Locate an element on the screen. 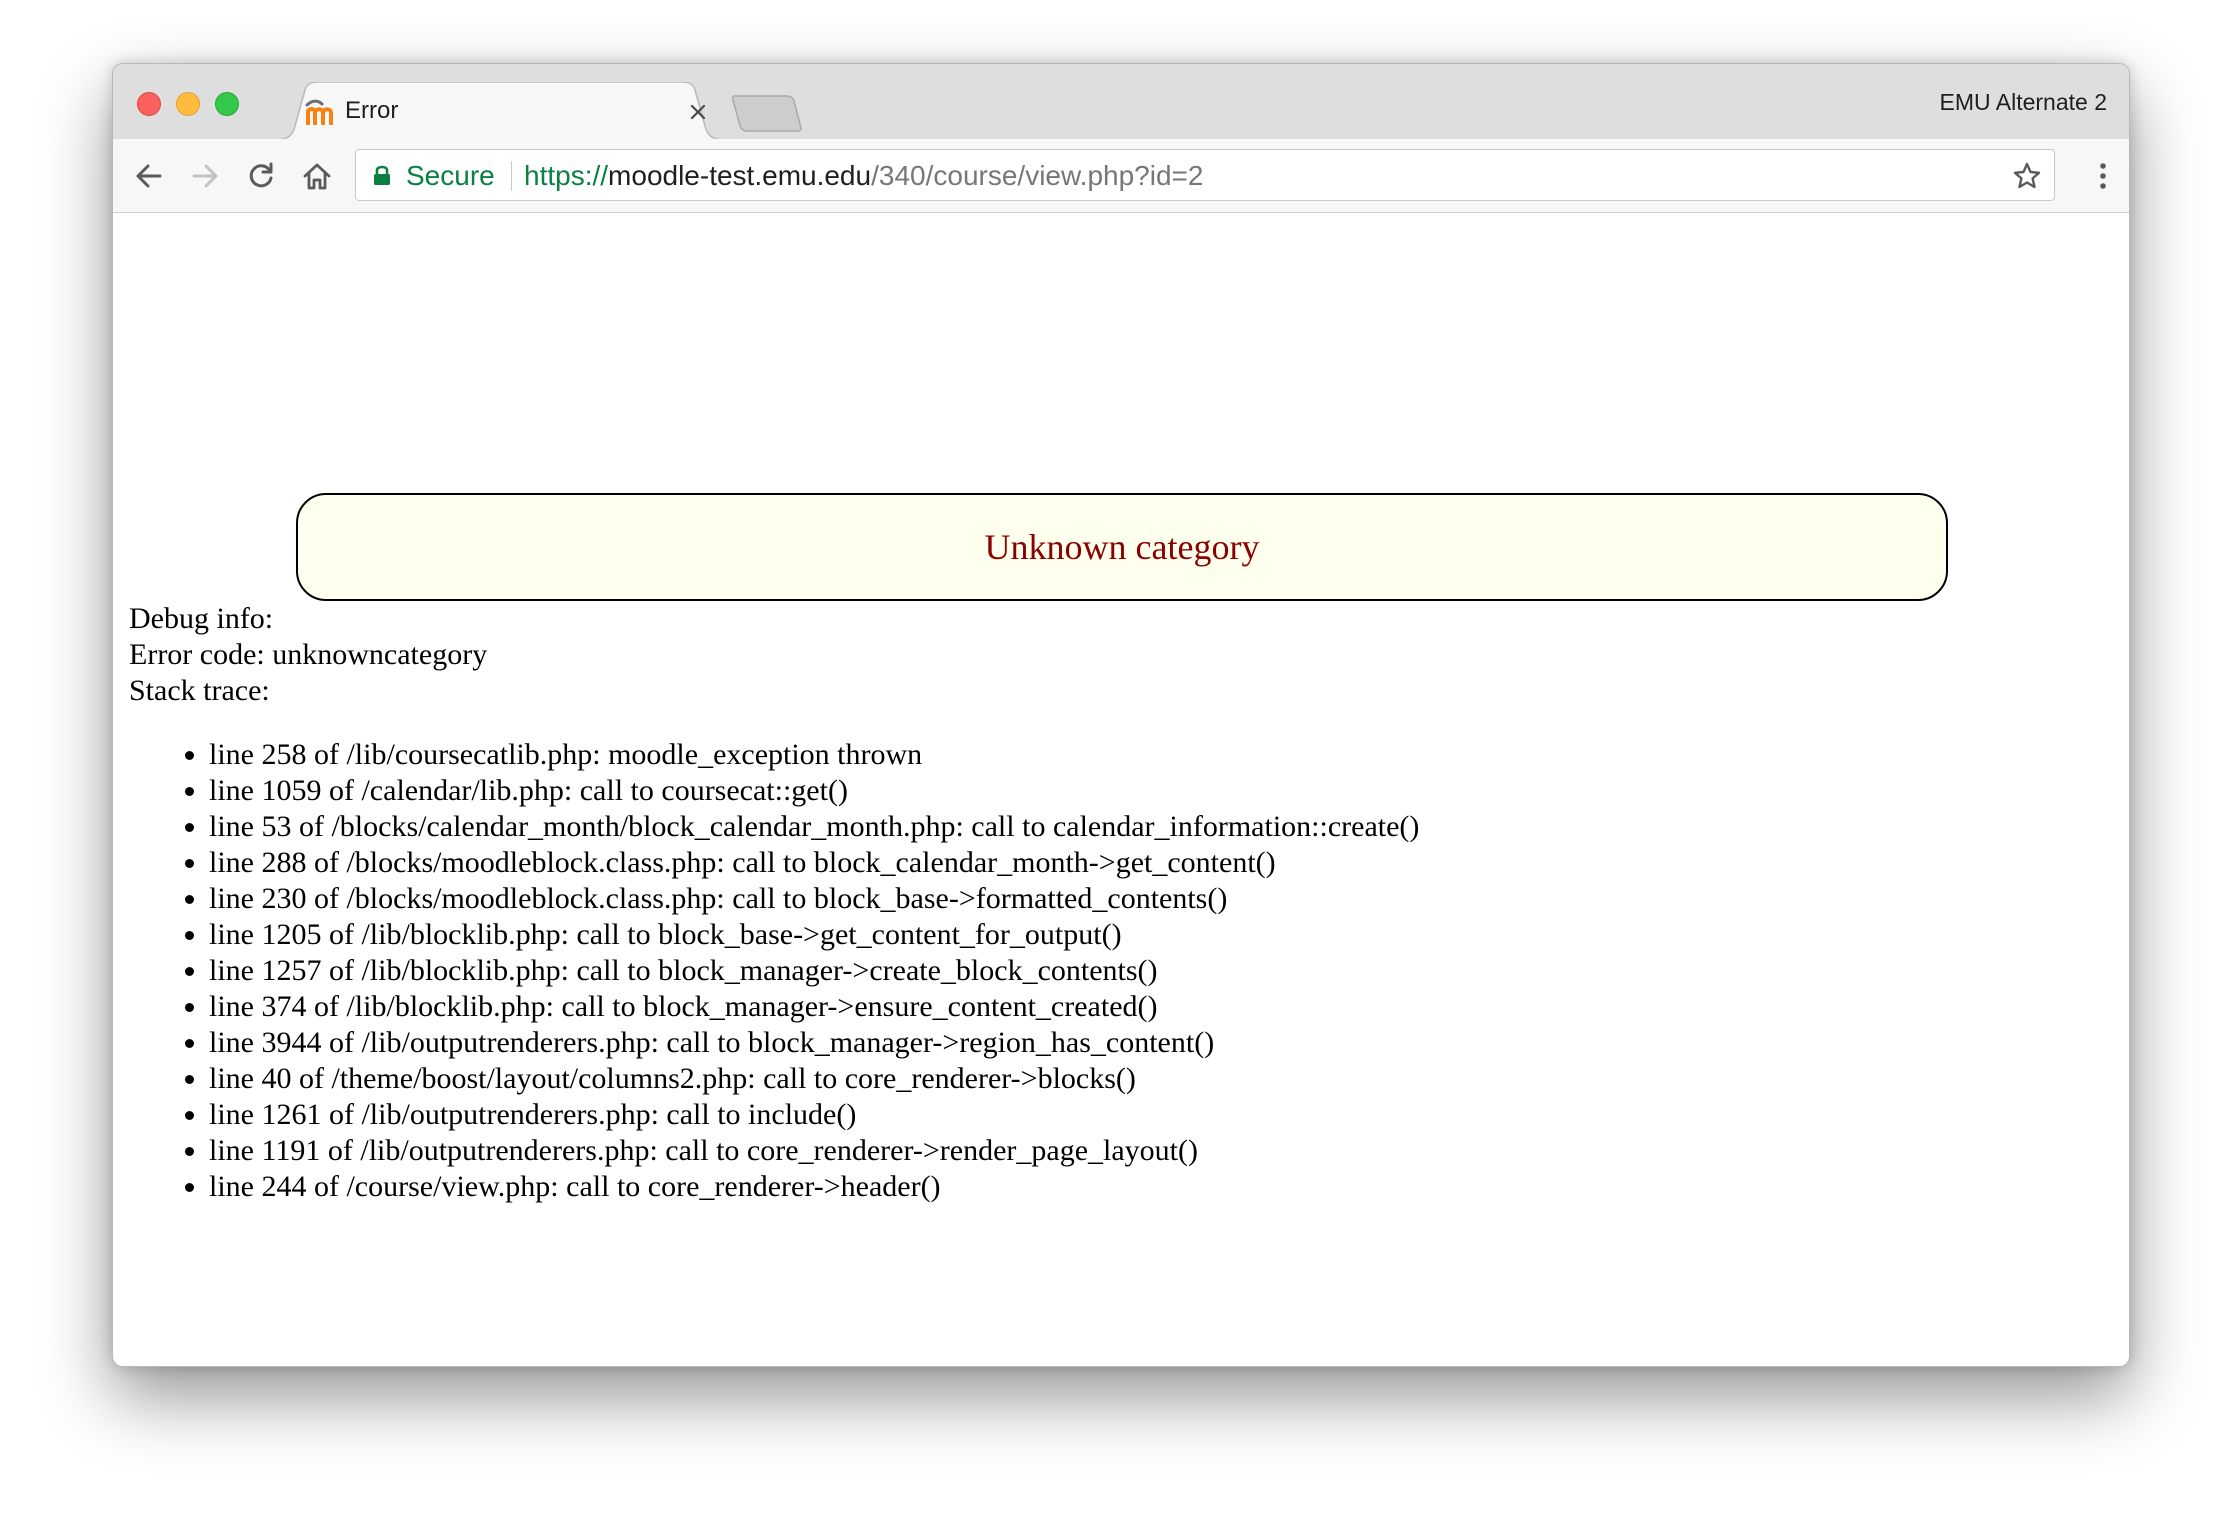  lock-icon is located at coordinates (382, 175).